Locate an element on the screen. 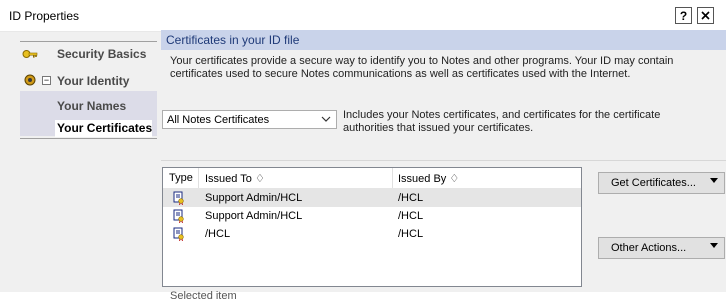 This screenshot has height=302, width=726. collapse-toggle: − is located at coordinates (46, 80).